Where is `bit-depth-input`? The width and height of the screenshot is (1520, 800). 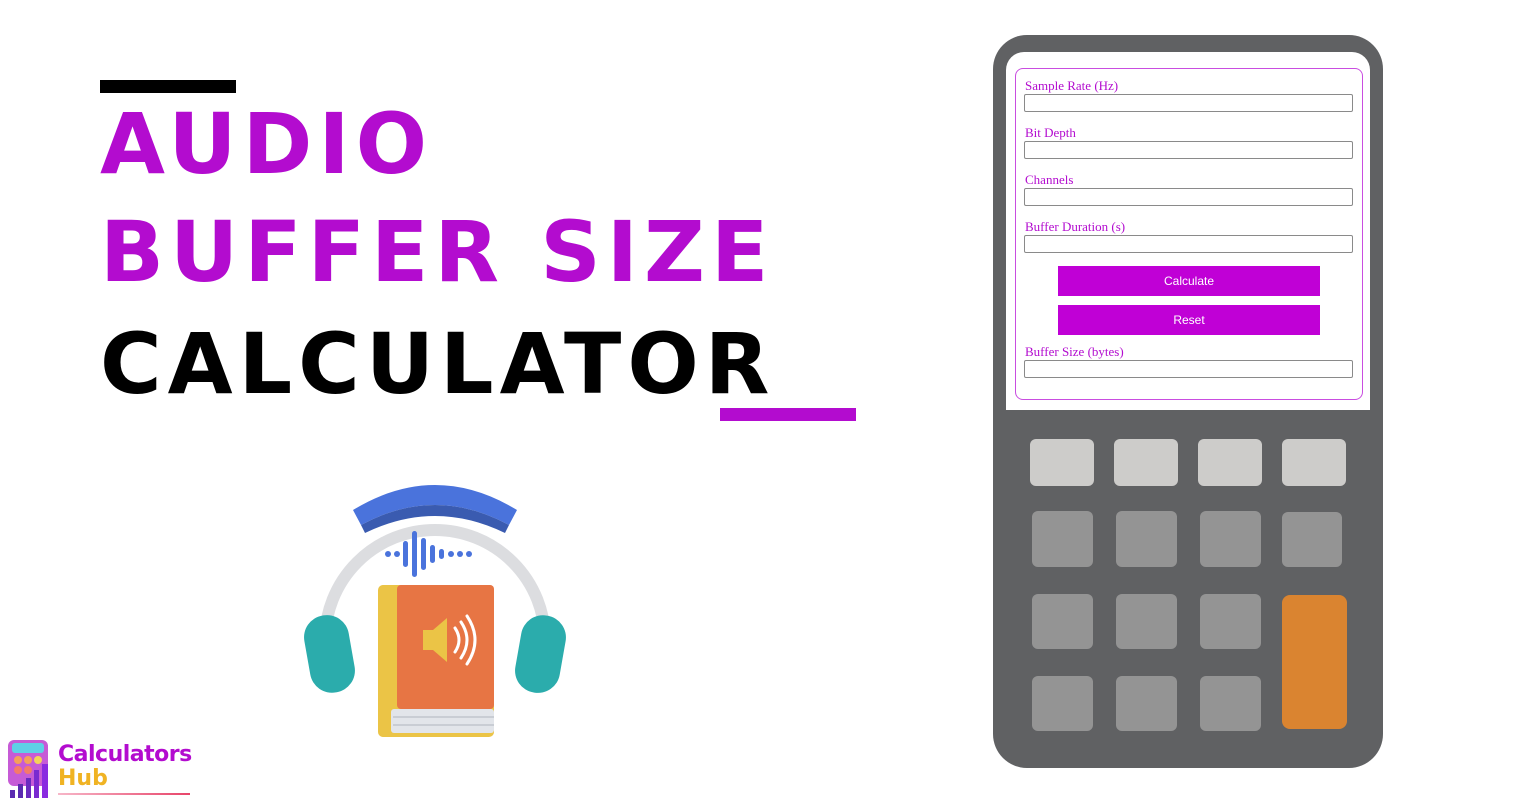 bit-depth-input is located at coordinates (1188, 150).